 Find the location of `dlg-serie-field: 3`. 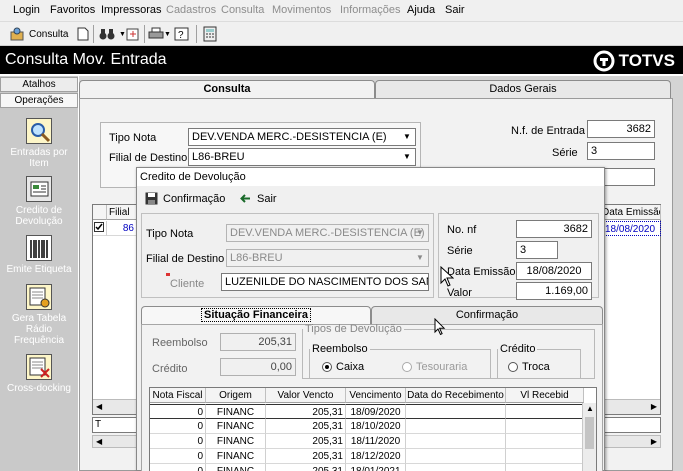

dlg-serie-field: 3 is located at coordinates (537, 250).